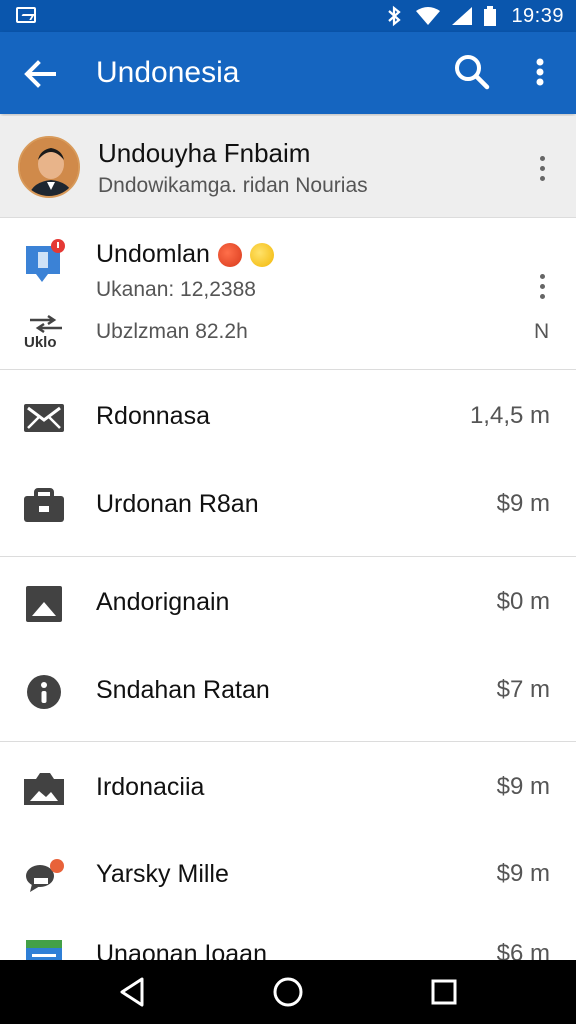  What do you see at coordinates (177, 504) in the screenshot?
I see `list-item-label: Urdonan R8an` at bounding box center [177, 504].